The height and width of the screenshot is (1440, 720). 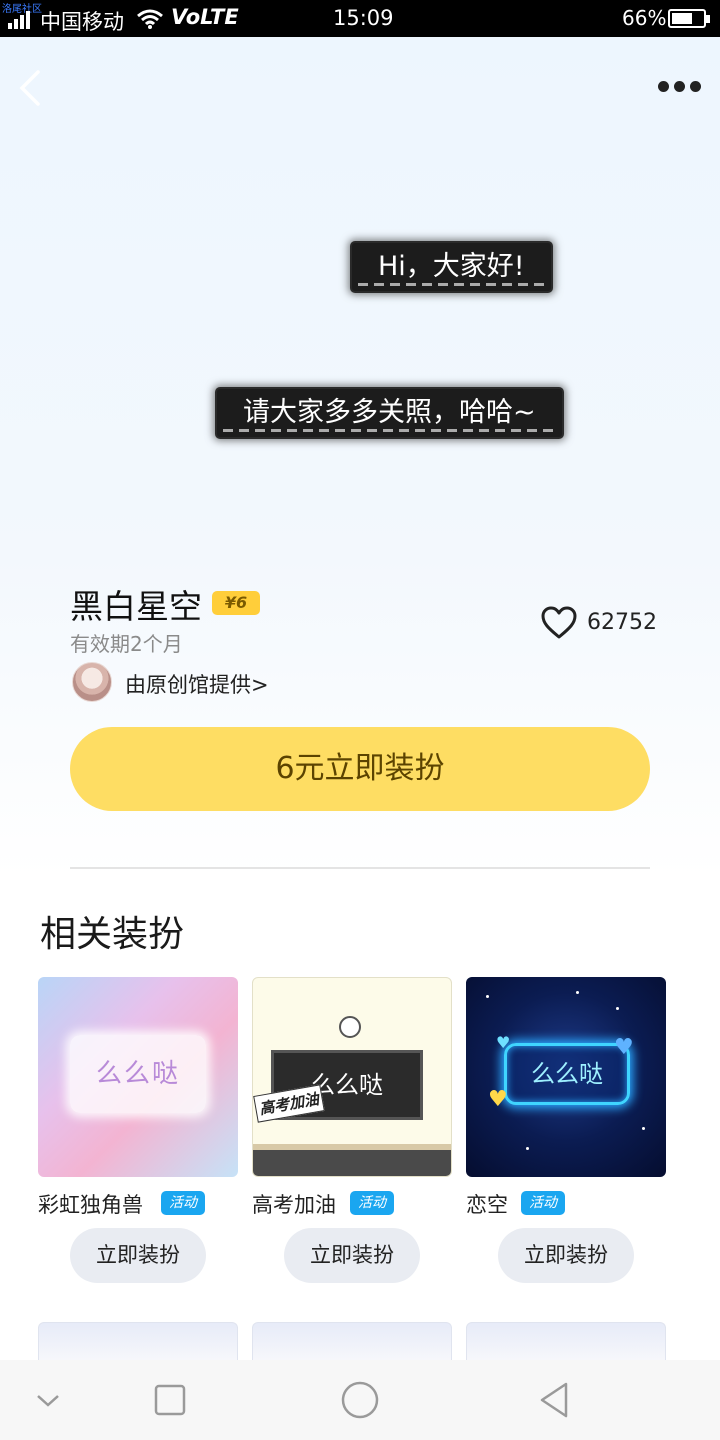 What do you see at coordinates (236, 603) in the screenshot?
I see `price-badge: ¥6` at bounding box center [236, 603].